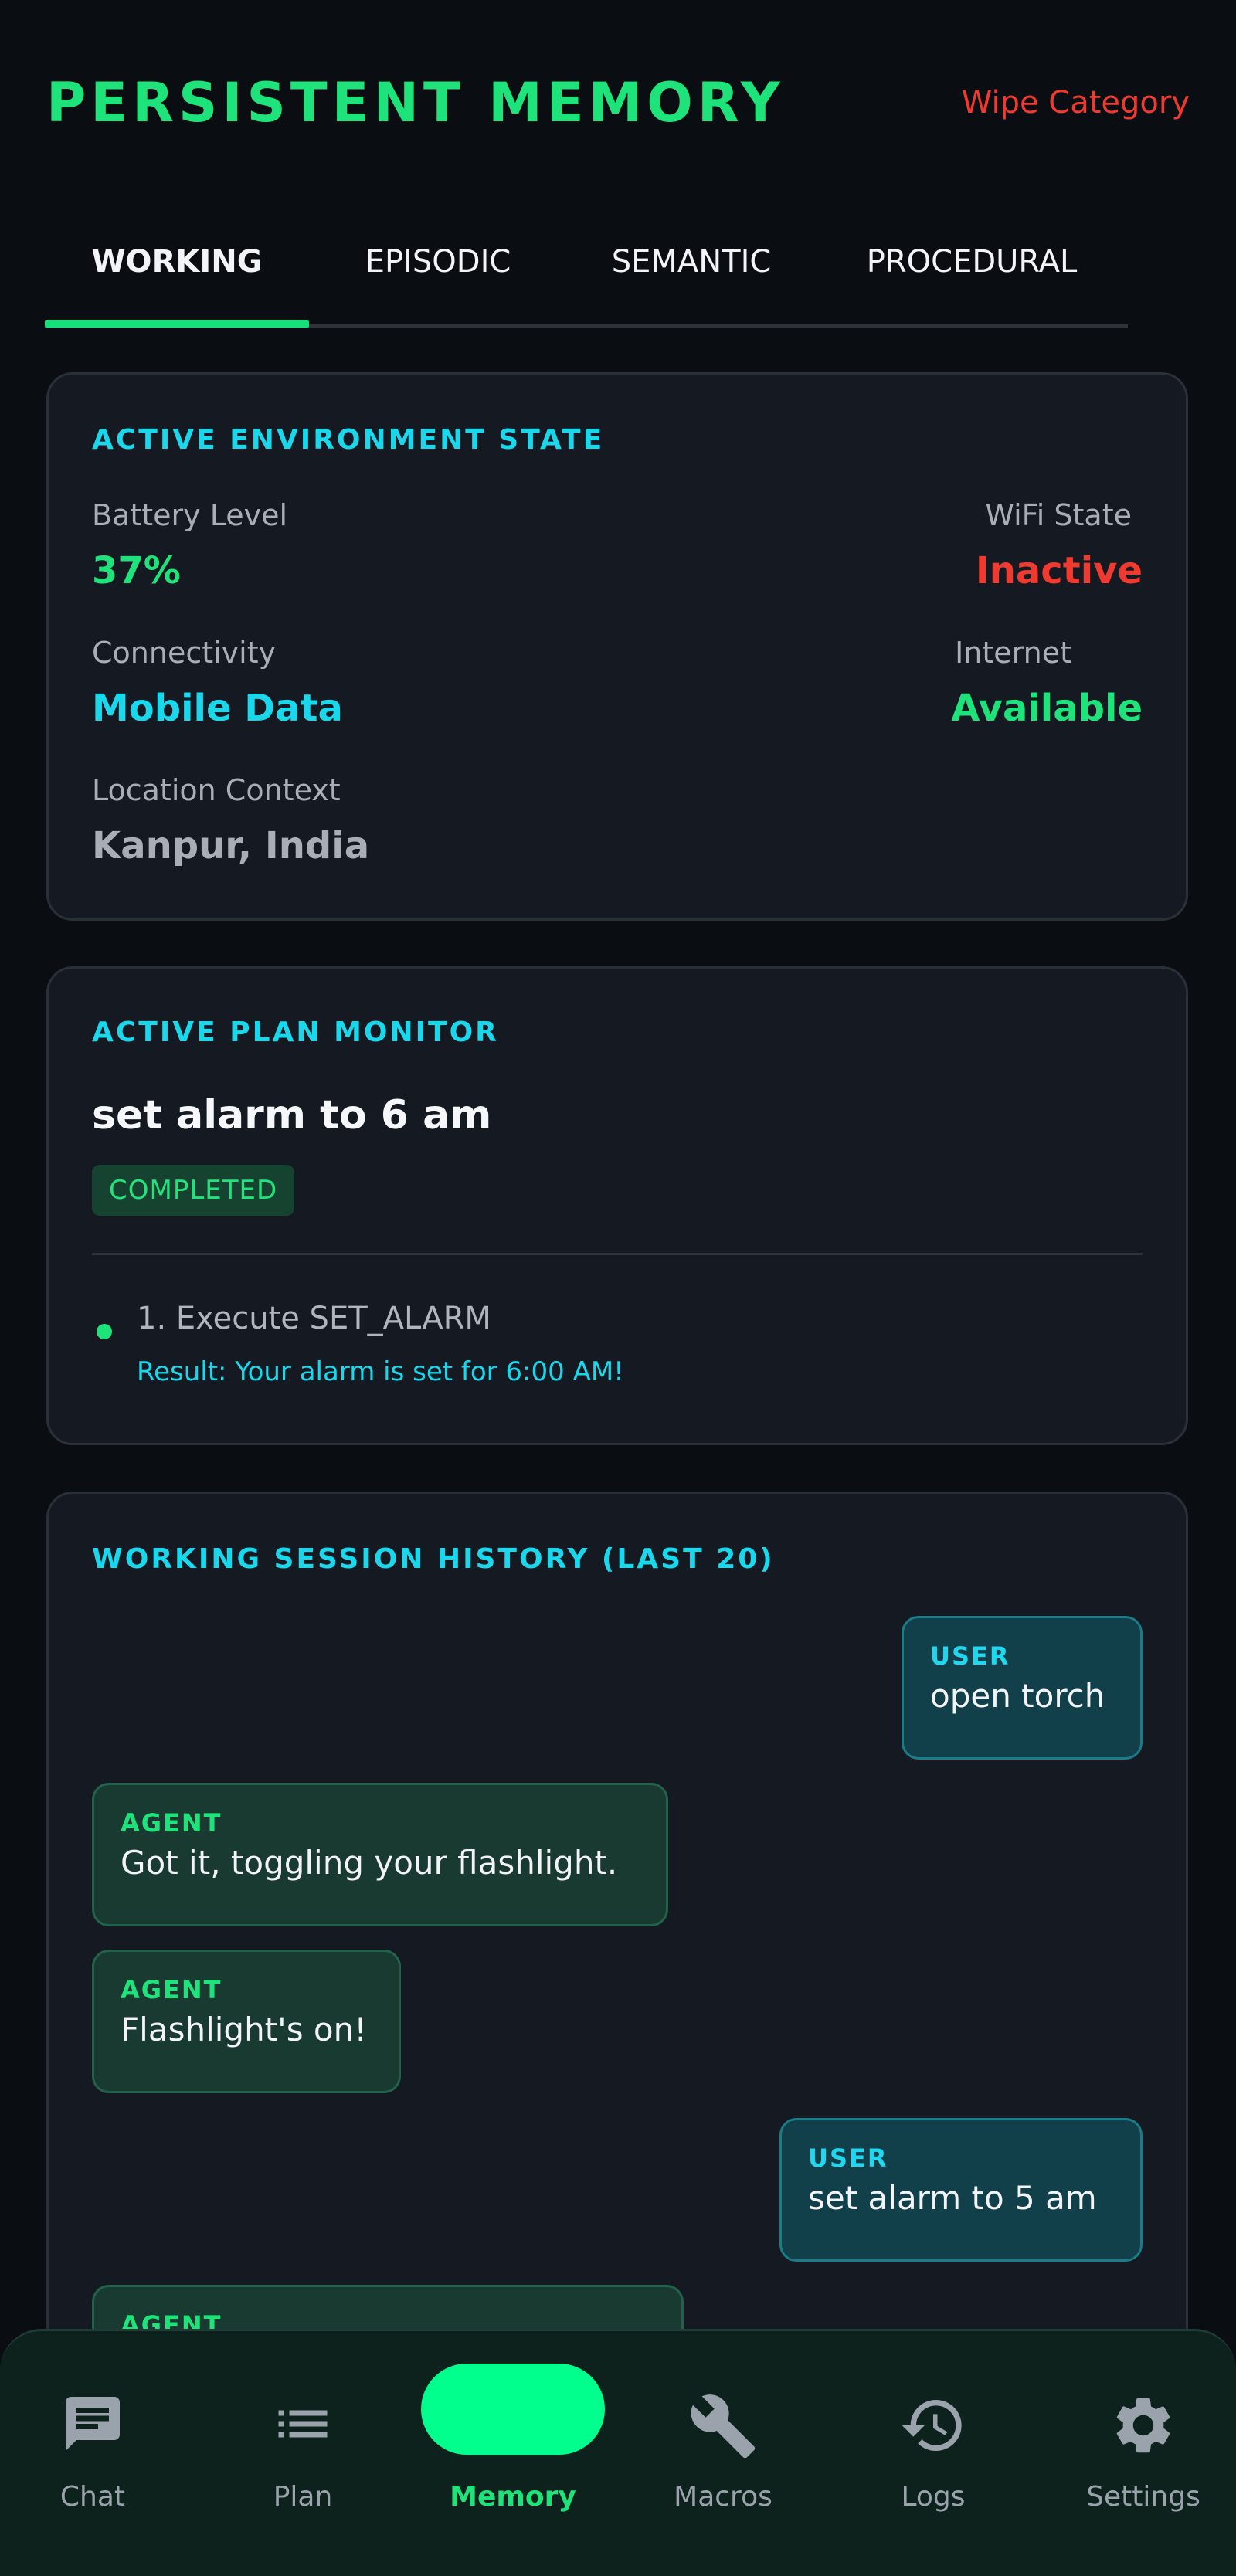 Image resolution: width=1236 pixels, height=2576 pixels. I want to click on message-bubble-agent: AGENT Got it, toggling your flashlight., so click(380, 1855).